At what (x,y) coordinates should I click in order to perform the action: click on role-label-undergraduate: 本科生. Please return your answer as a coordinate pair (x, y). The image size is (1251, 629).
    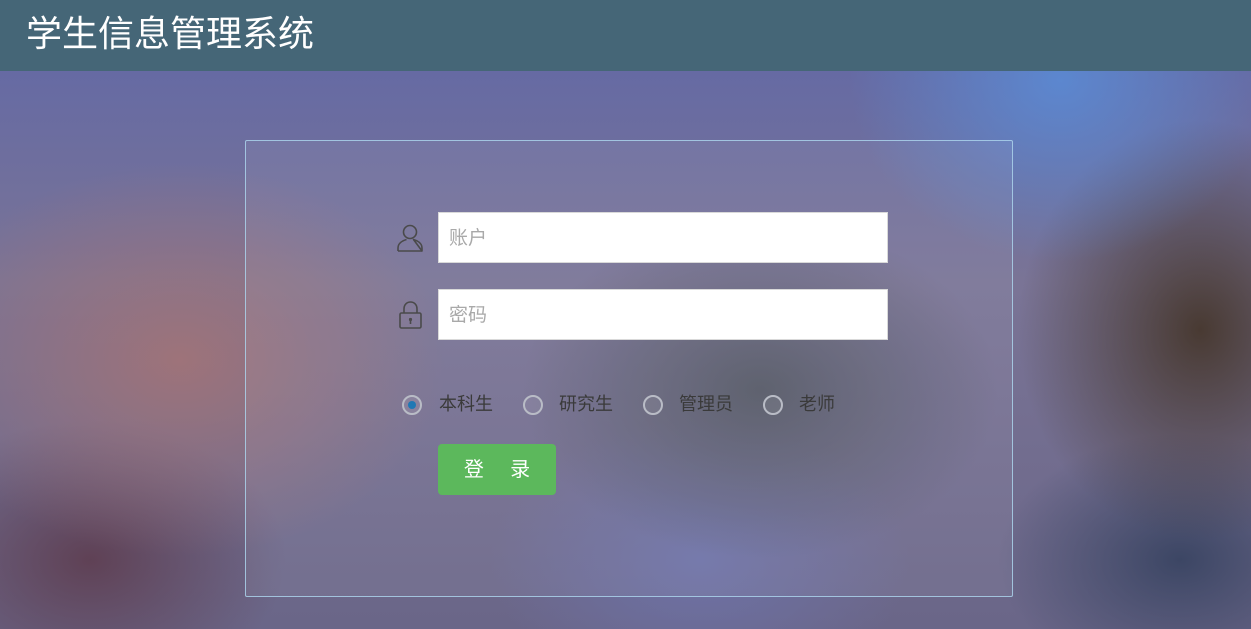
    Looking at the image, I should click on (466, 404).